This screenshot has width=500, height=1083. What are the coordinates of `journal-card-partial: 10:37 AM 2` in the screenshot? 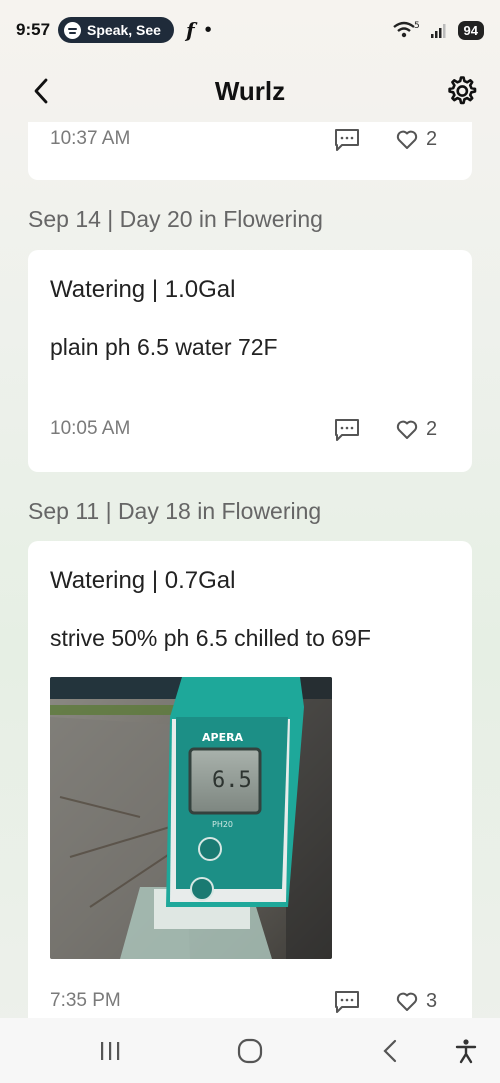 It's located at (250, 151).